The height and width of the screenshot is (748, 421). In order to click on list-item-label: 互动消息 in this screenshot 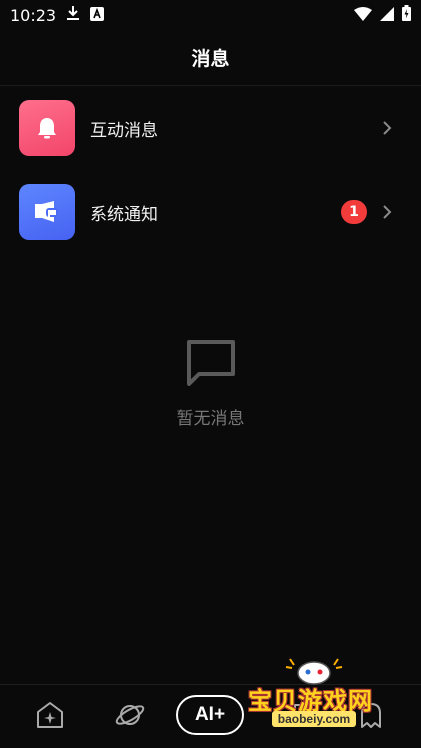, I will do `click(124, 130)`.